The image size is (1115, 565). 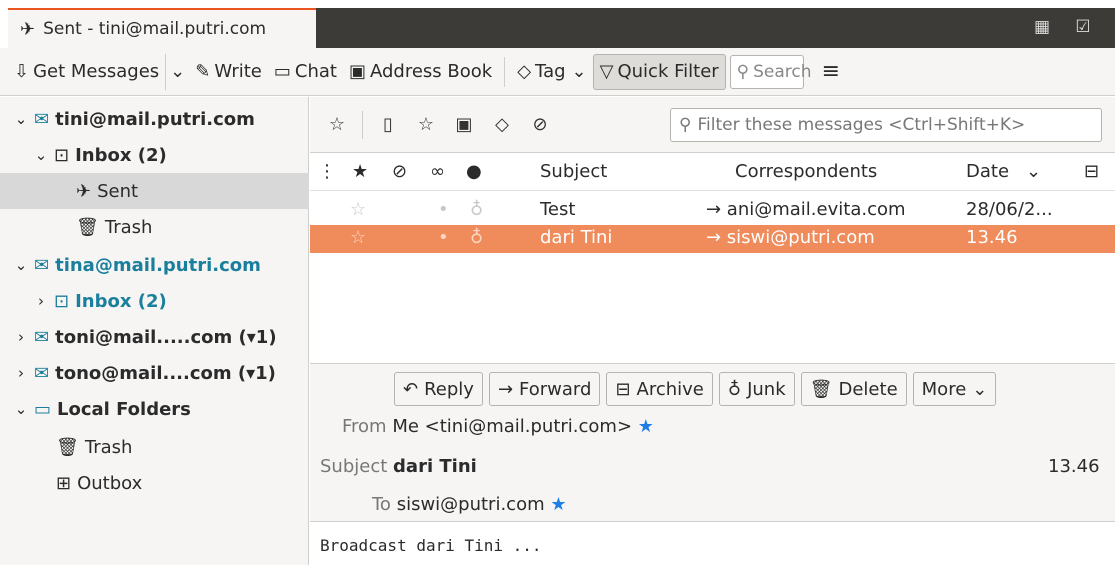 What do you see at coordinates (108, 447) in the screenshot?
I see `folder-label: Trash` at bounding box center [108, 447].